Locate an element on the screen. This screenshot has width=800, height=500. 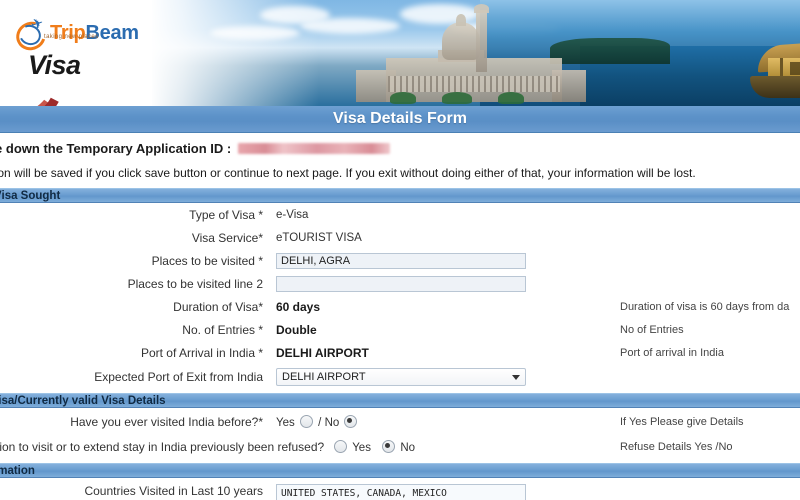
label-port-of-exit: Expected Port of Exit from India is located at coordinates (178, 376).